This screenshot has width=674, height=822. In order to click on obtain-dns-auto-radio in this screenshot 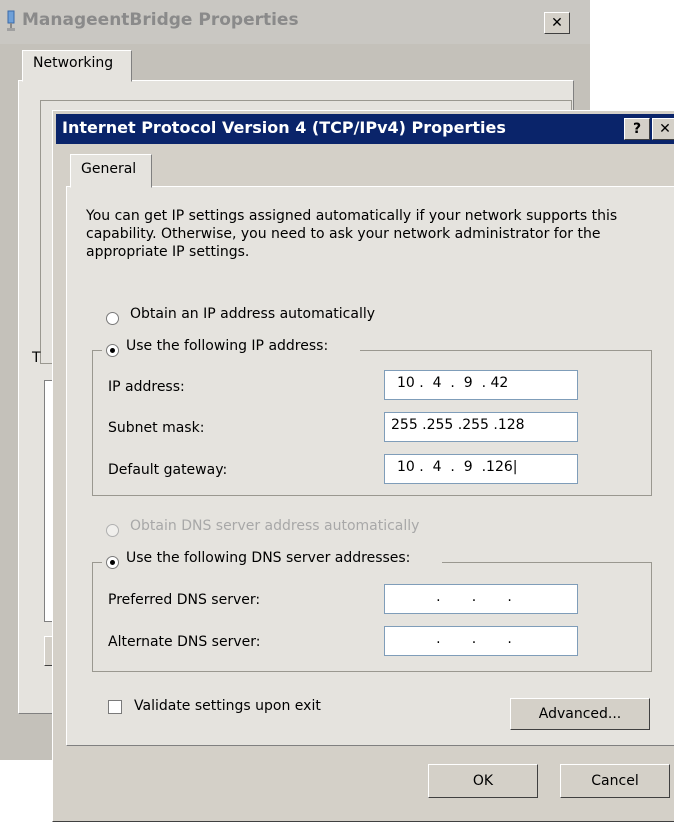, I will do `click(112, 530)`.